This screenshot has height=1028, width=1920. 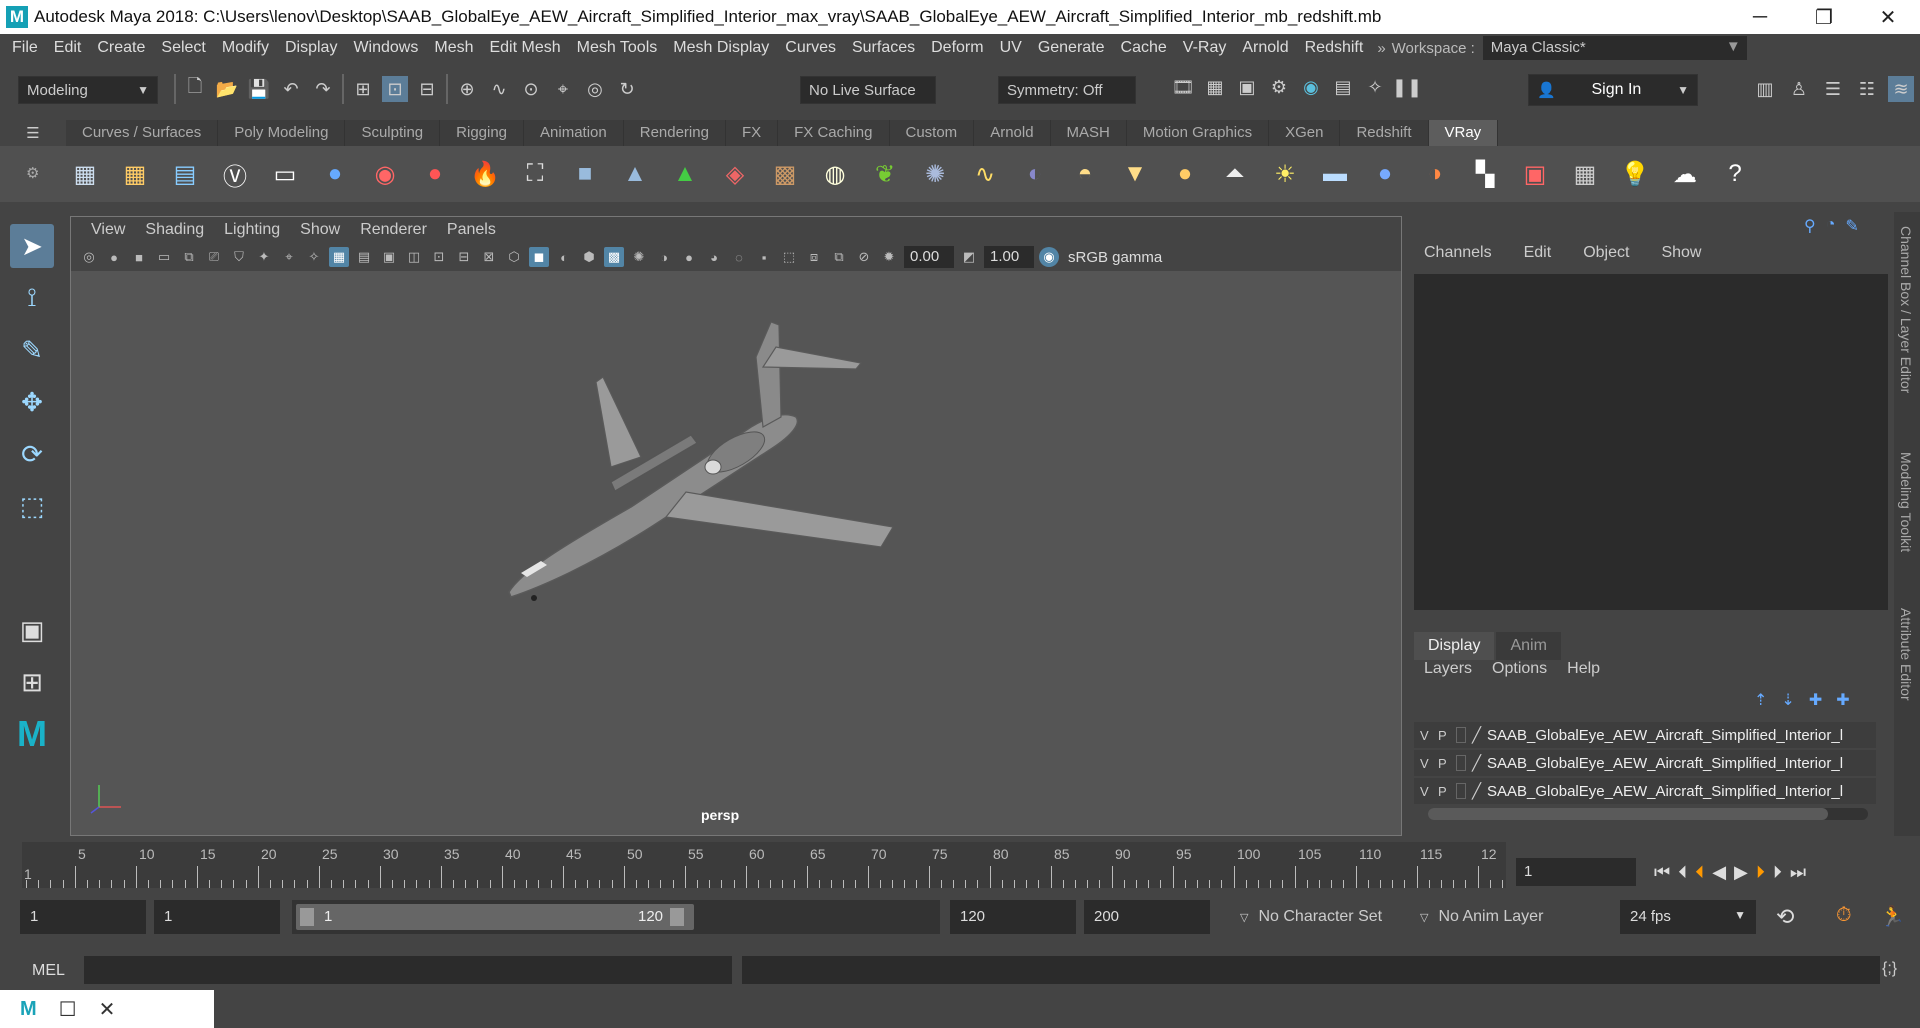 I want to click on render-view-icon: 🎞, so click(x=1183, y=87).